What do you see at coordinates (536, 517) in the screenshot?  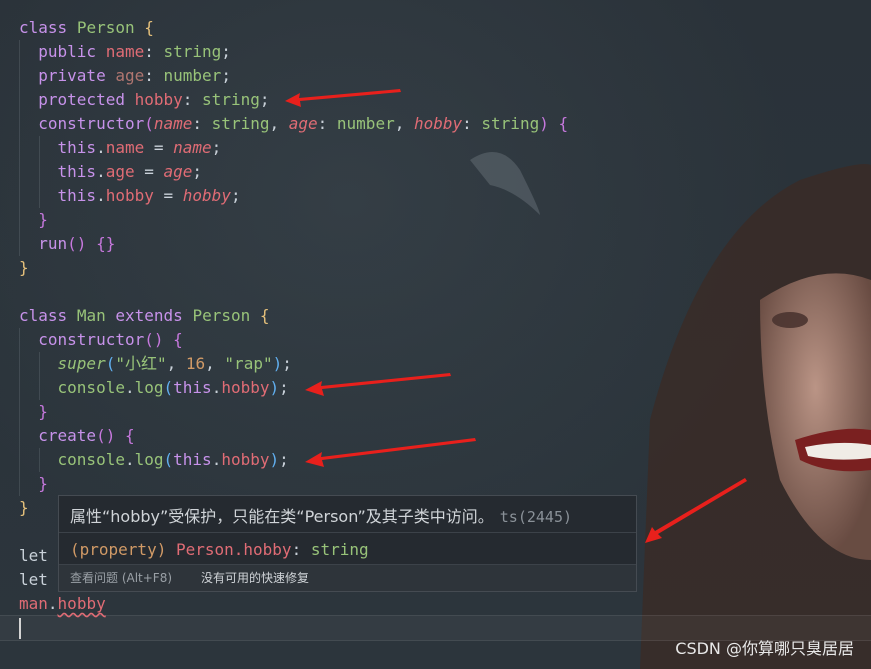 I see `error-code: ts(2445)` at bounding box center [536, 517].